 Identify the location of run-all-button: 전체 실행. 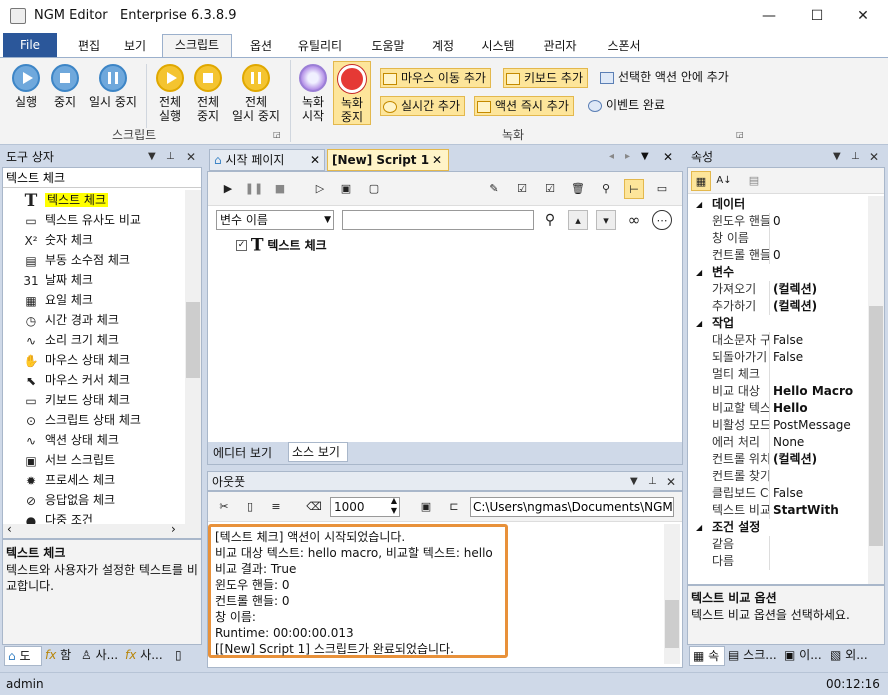
(170, 93).